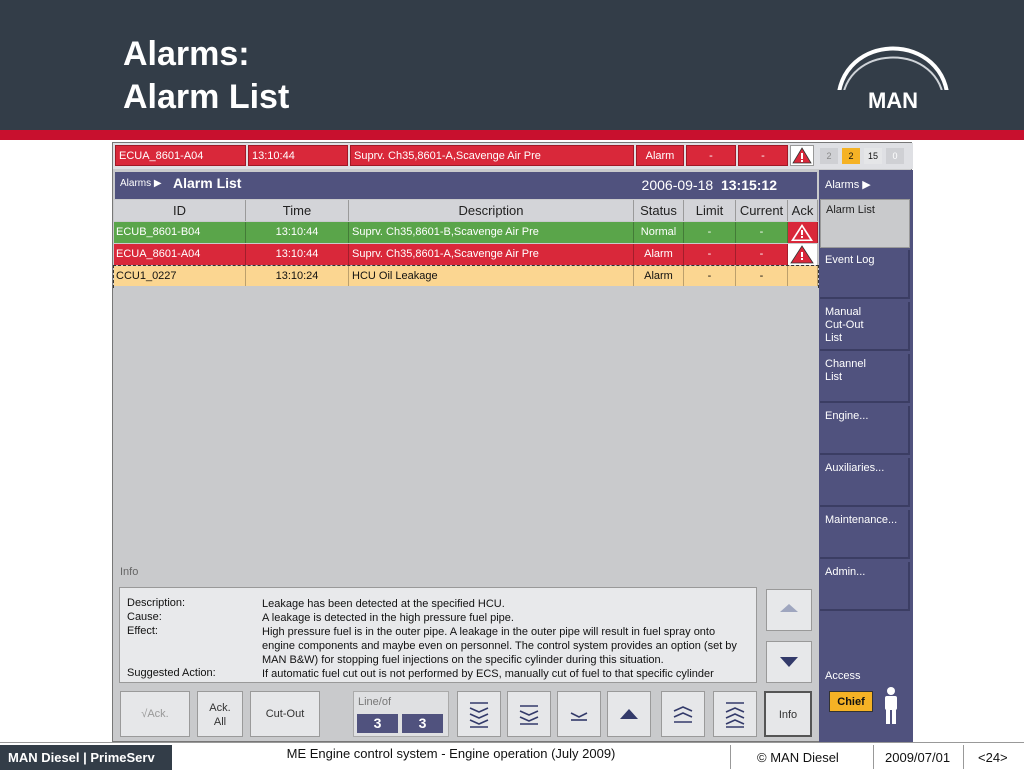 This screenshot has height=770, width=1024. I want to click on access-label: Access, so click(843, 676).